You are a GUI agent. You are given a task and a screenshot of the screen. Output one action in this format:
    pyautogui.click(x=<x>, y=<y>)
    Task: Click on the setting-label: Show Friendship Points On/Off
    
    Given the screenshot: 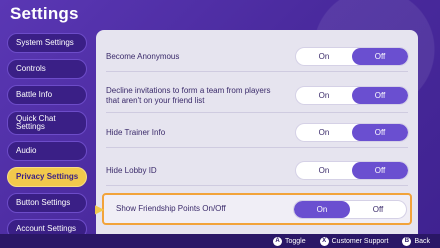 What is the action you would take?
    pyautogui.click(x=171, y=209)
    